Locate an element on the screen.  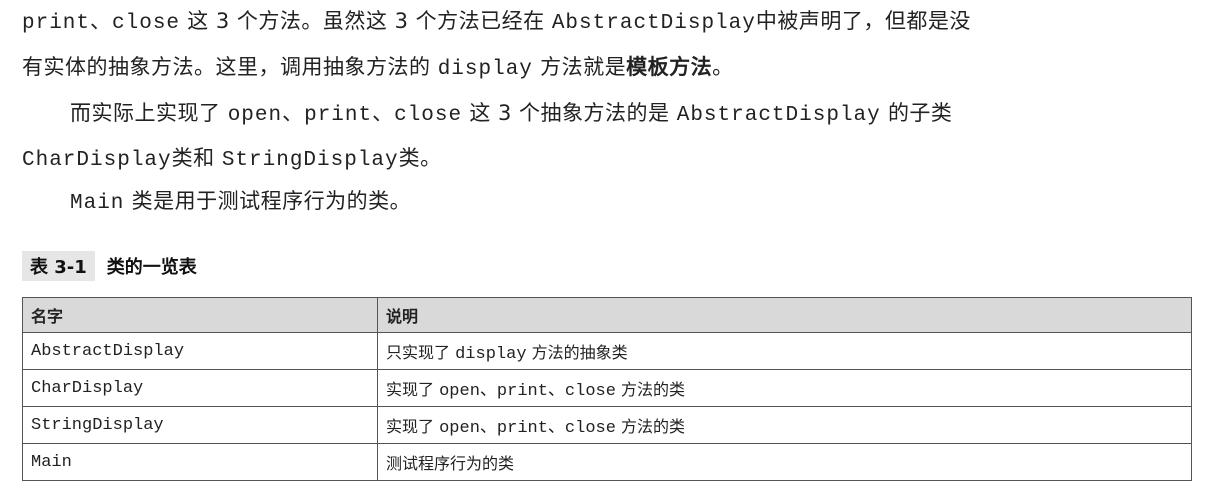
table-title: 类的一览表 is located at coordinates (151, 267).